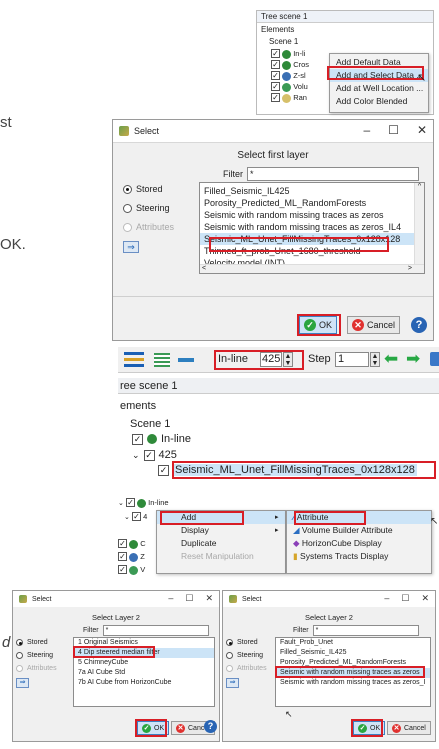  I want to click on submenu-item-attribute: ⁄ Attribute, so click(359, 517).